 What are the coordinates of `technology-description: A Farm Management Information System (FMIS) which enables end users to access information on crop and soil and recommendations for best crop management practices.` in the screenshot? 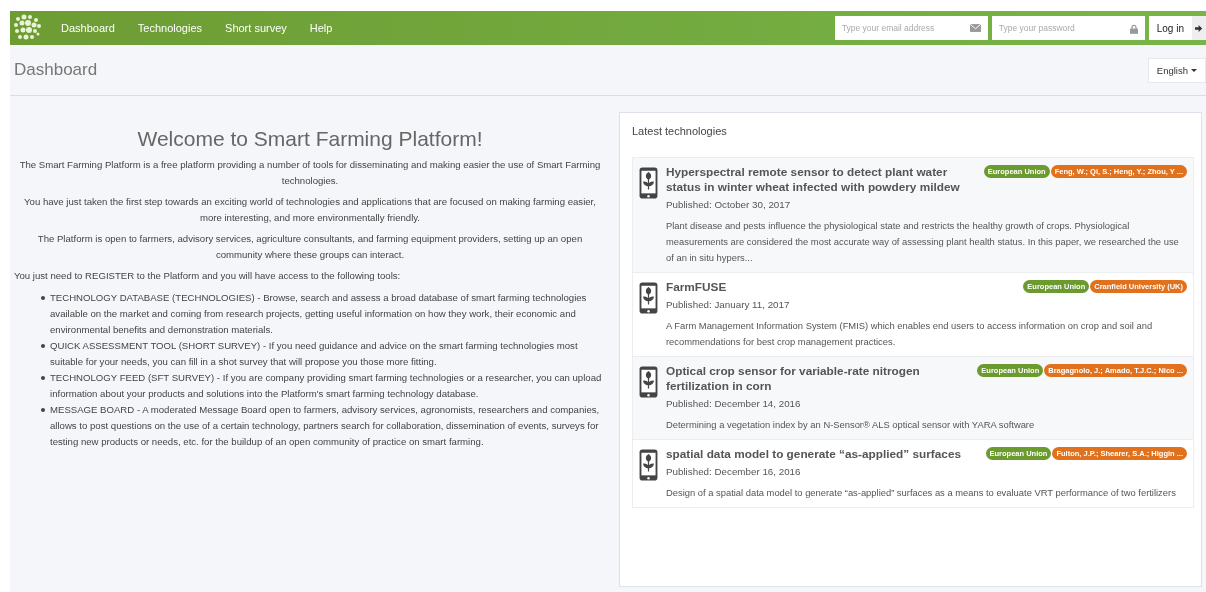 It's located at (910, 334).